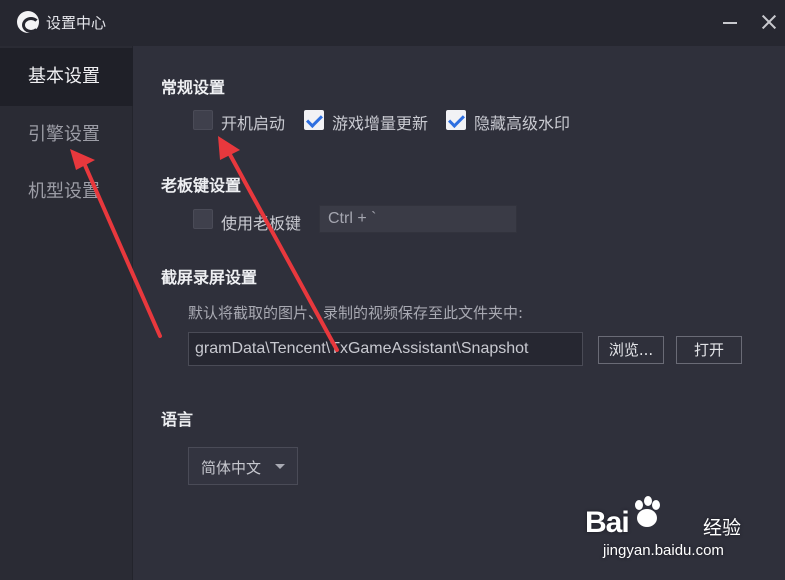 The image size is (785, 580). I want to click on language-select: 简体中文, so click(243, 466).